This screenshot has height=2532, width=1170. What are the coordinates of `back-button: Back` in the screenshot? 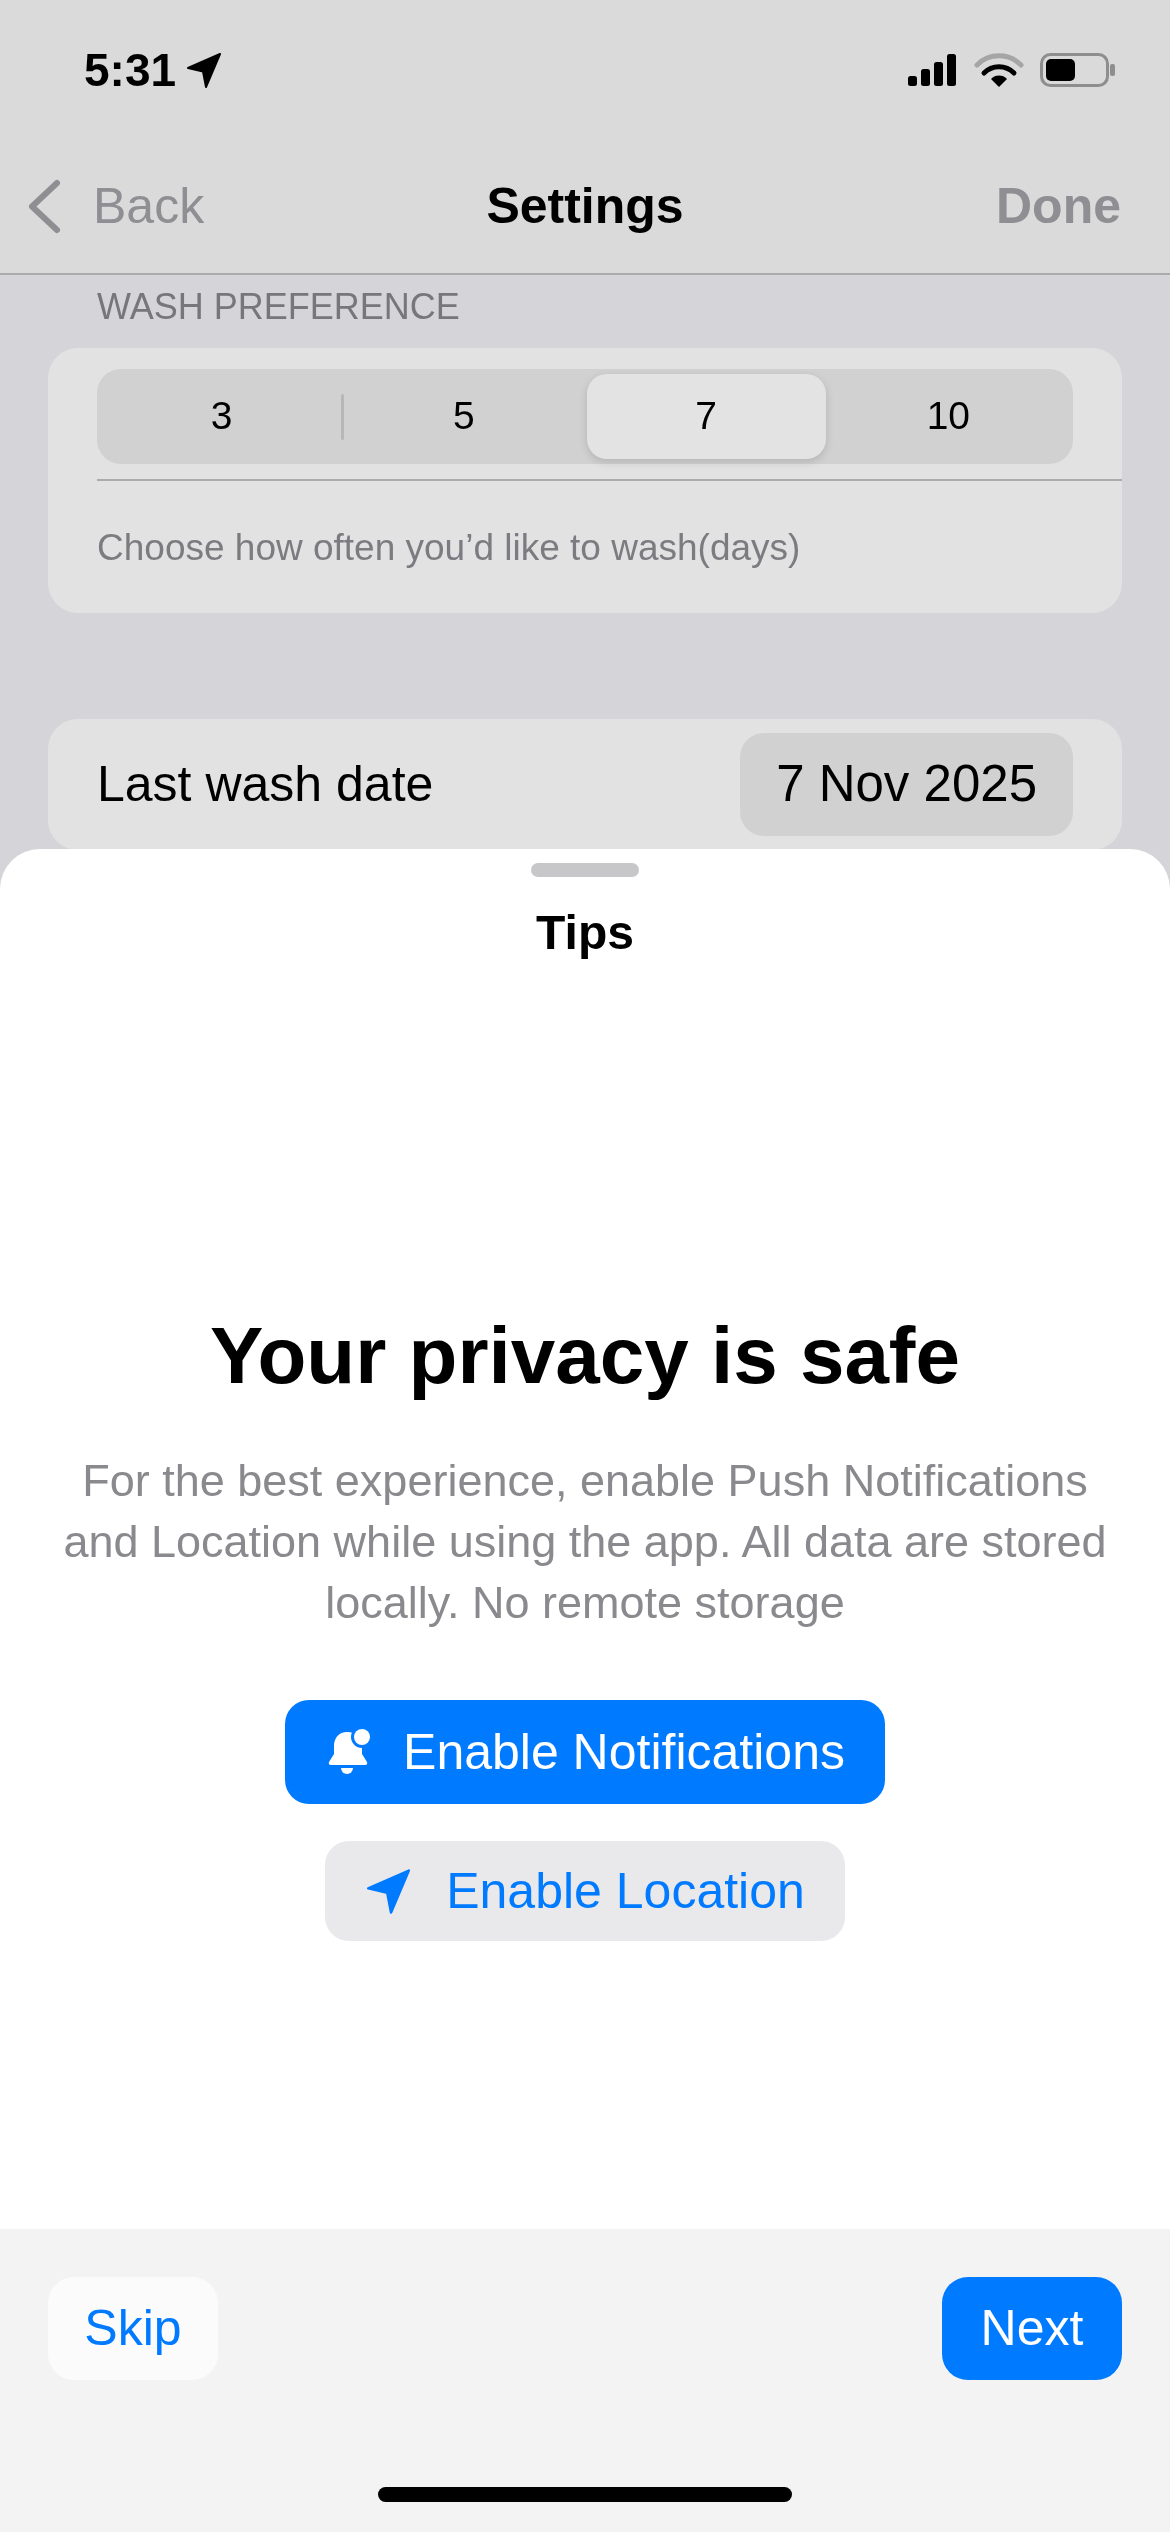 It's located at (102, 206).